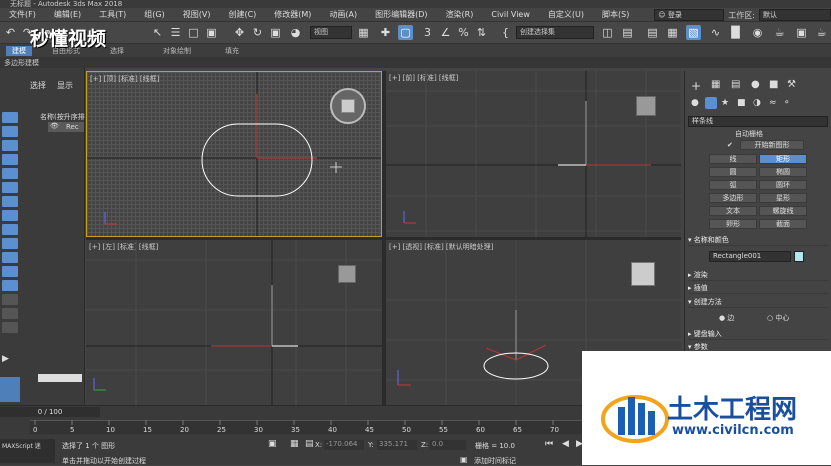  What do you see at coordinates (779, 32) in the screenshot?
I see `render-setup-icon: ☕` at bounding box center [779, 32].